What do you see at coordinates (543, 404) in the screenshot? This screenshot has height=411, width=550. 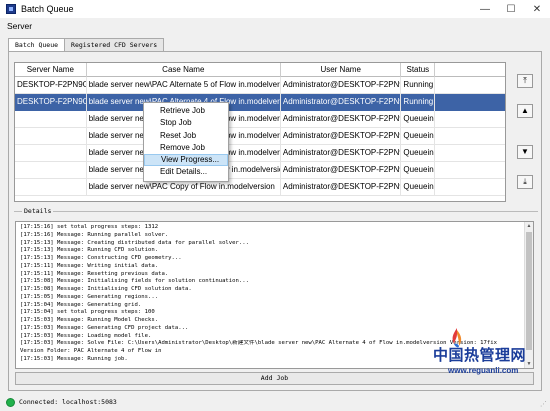 I see `resize-grip-icon: ⋰` at bounding box center [543, 404].